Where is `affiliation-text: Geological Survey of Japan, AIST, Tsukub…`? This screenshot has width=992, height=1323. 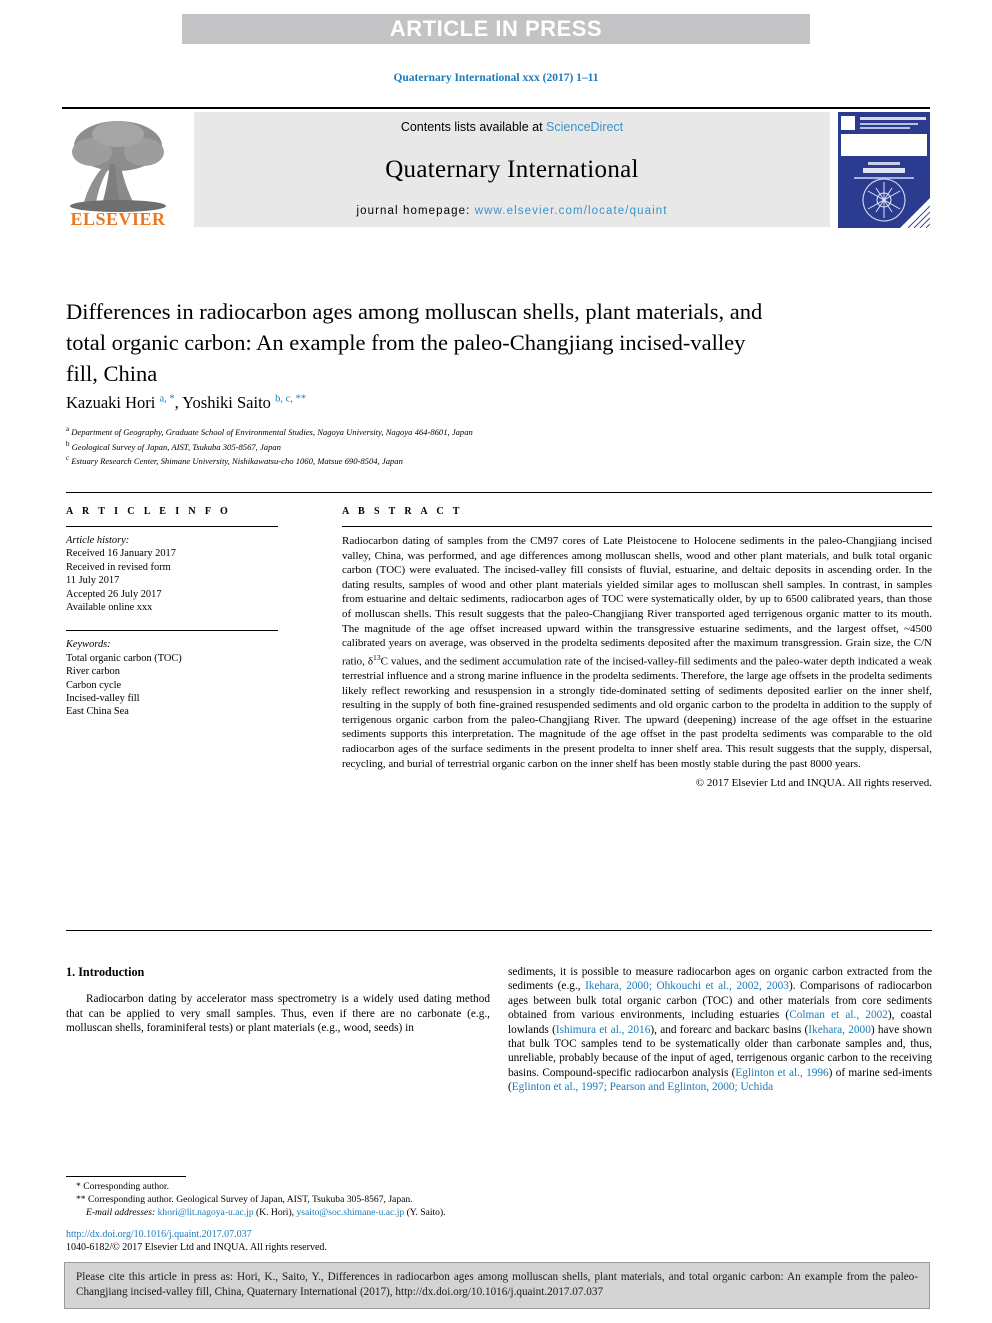 affiliation-text: Geological Survey of Japan, AIST, Tsukub… is located at coordinates (176, 446).